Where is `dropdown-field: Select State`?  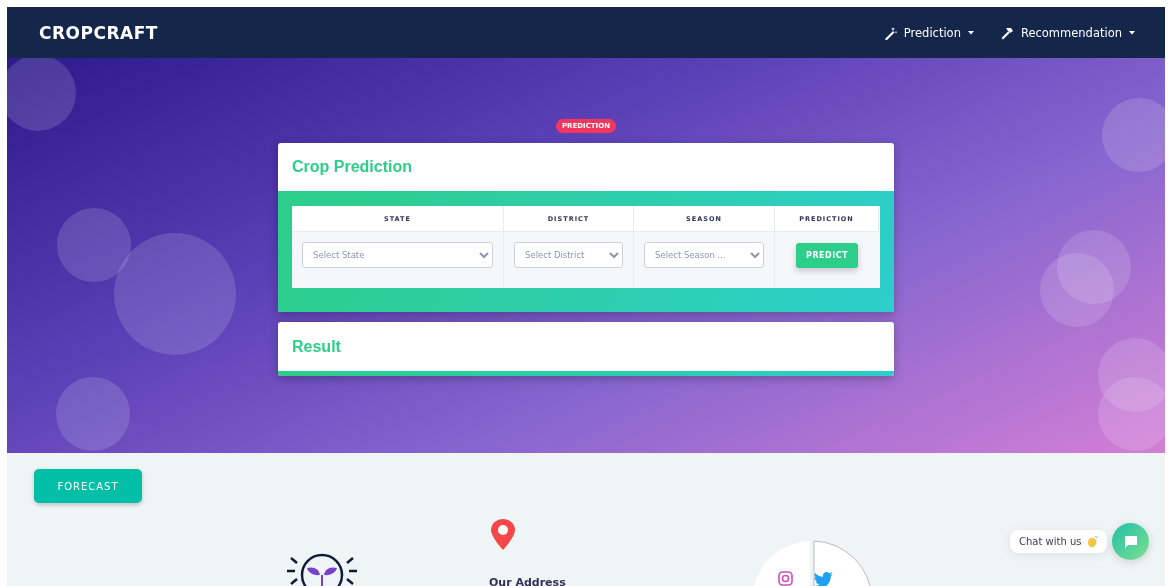
dropdown-field: Select State is located at coordinates (397, 255).